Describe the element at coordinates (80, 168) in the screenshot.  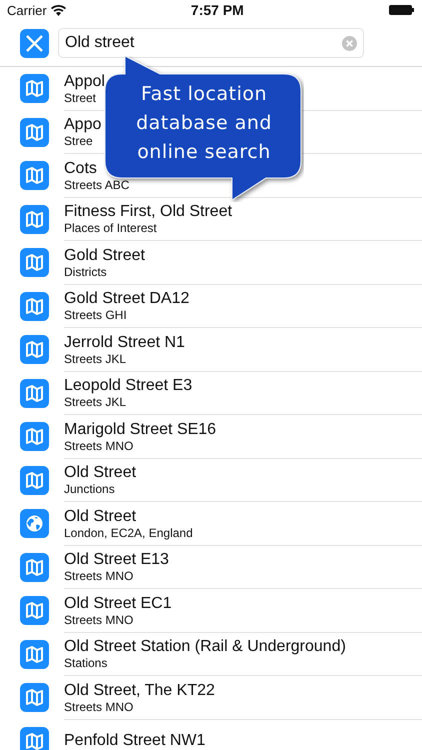
I see `result-title: Cots` at that location.